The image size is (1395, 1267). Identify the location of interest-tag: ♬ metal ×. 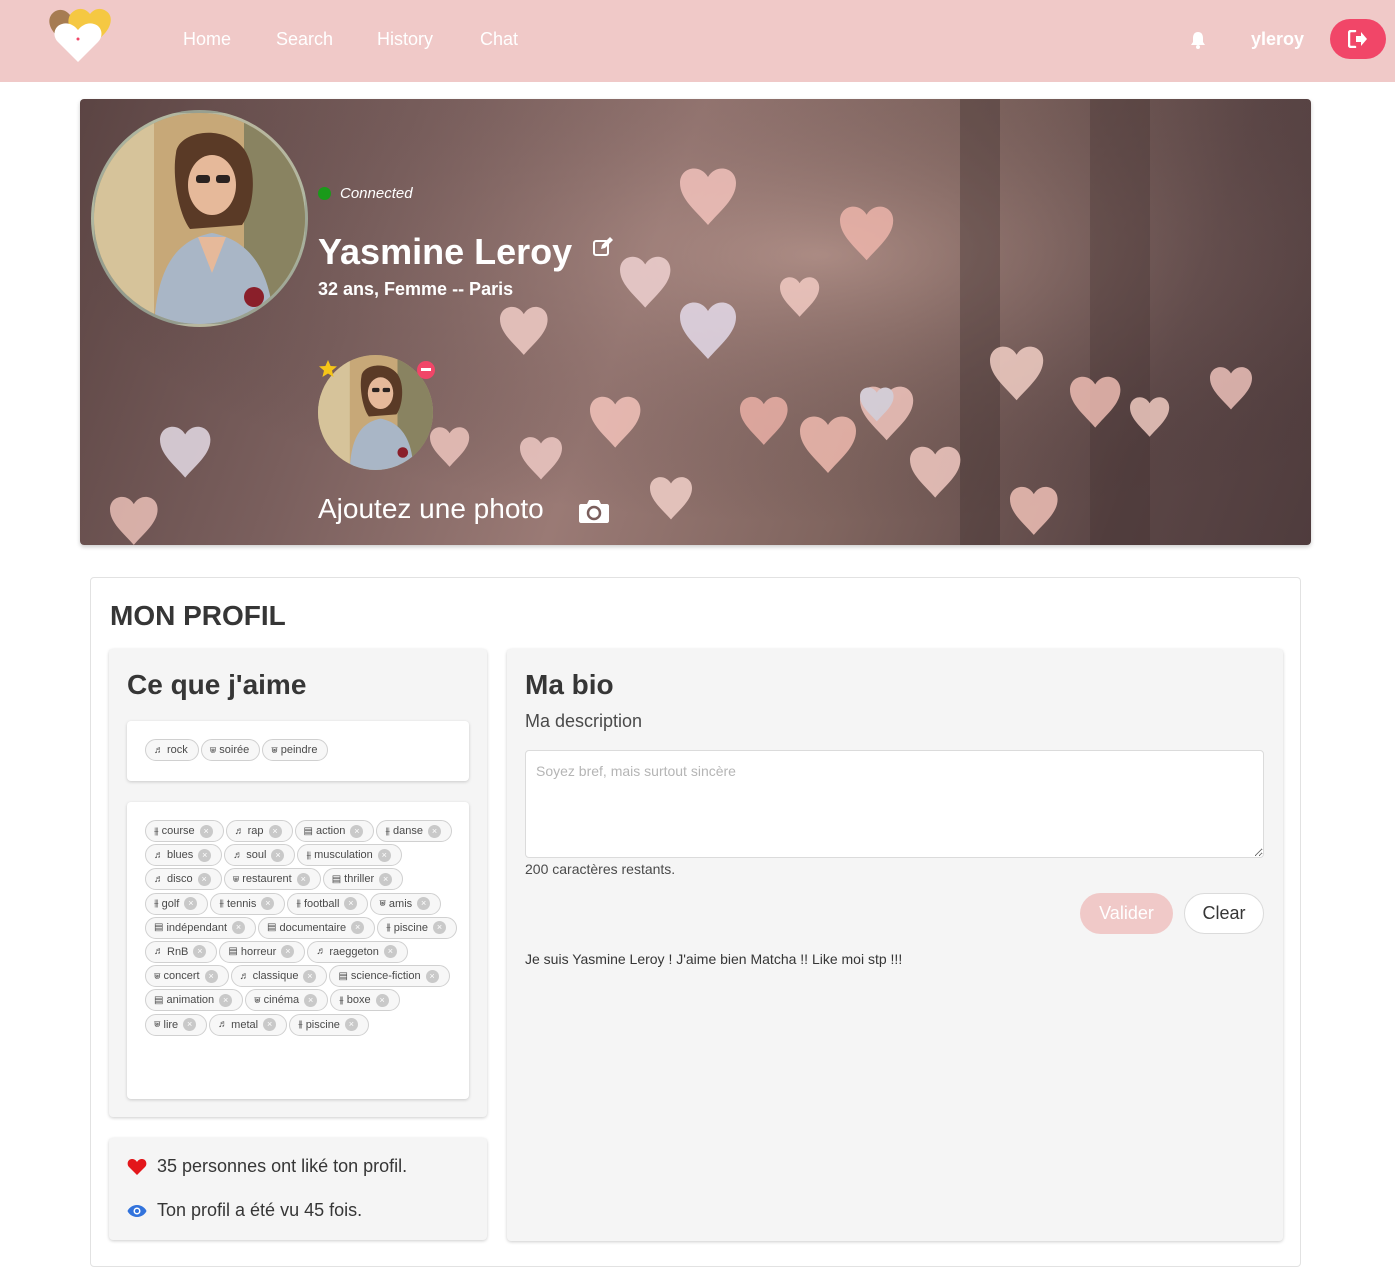
(248, 1024).